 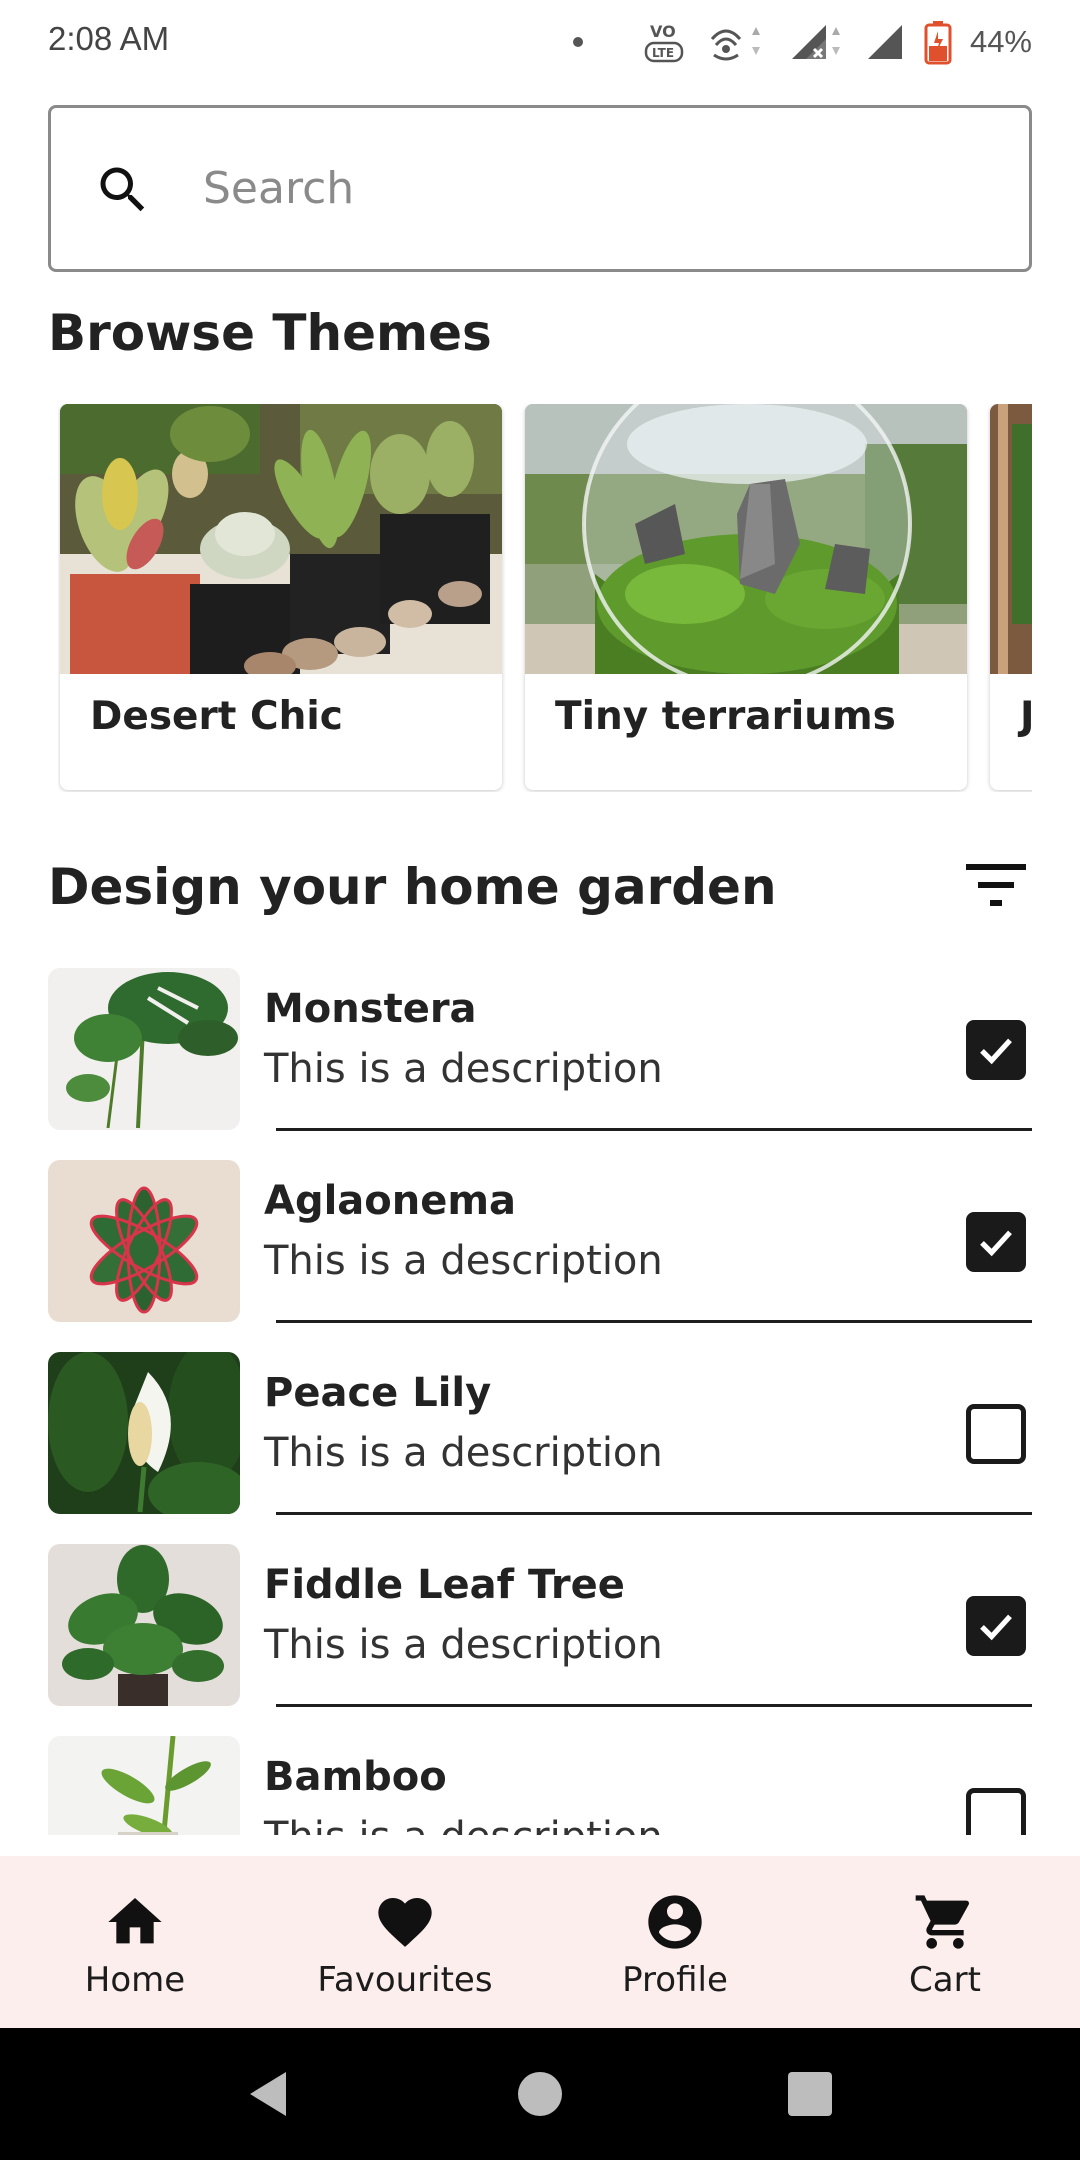 I want to click on home-circle-icon, so click(x=540, y=2094).